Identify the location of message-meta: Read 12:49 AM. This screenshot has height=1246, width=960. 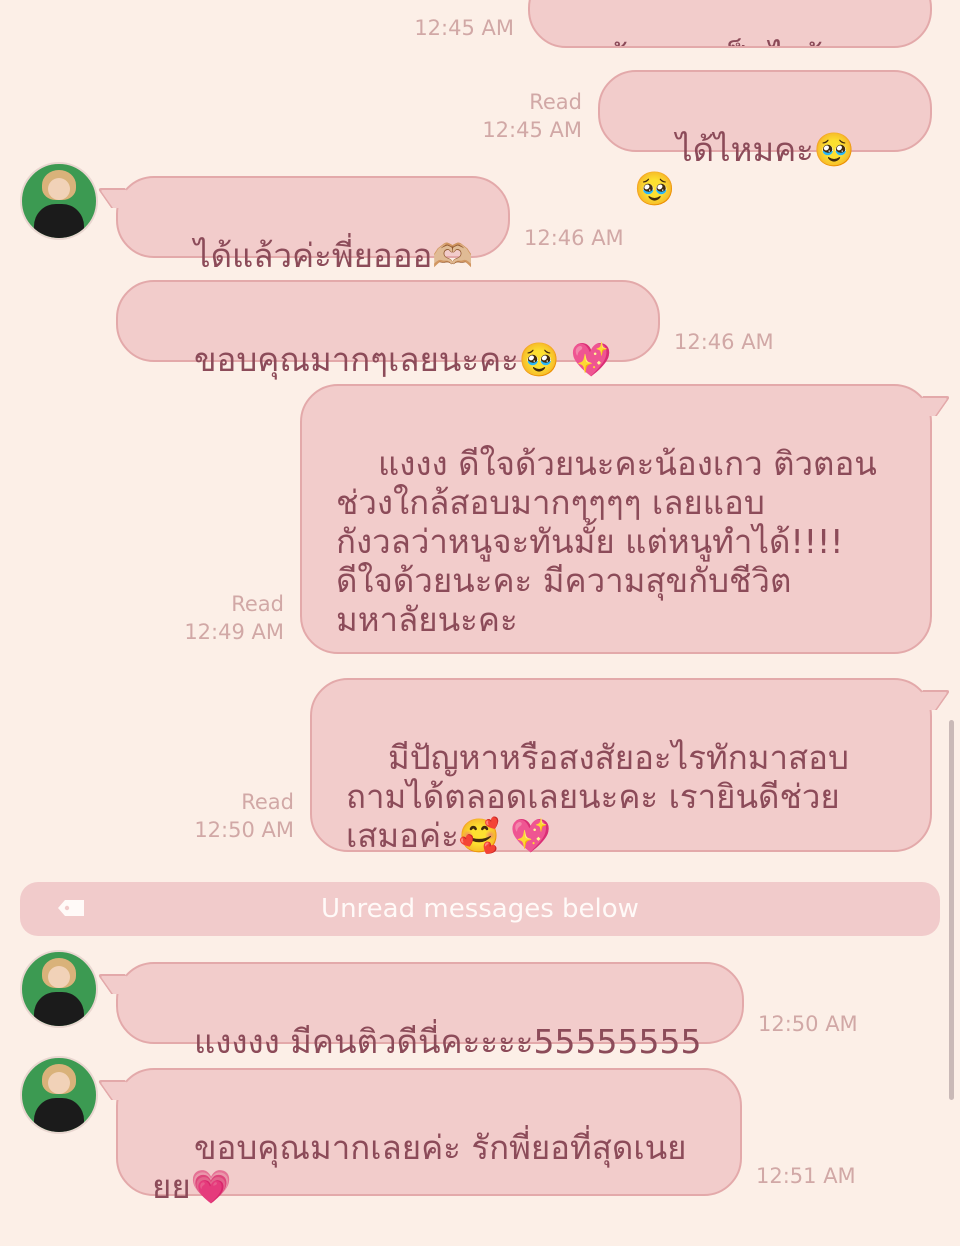
(213, 618).